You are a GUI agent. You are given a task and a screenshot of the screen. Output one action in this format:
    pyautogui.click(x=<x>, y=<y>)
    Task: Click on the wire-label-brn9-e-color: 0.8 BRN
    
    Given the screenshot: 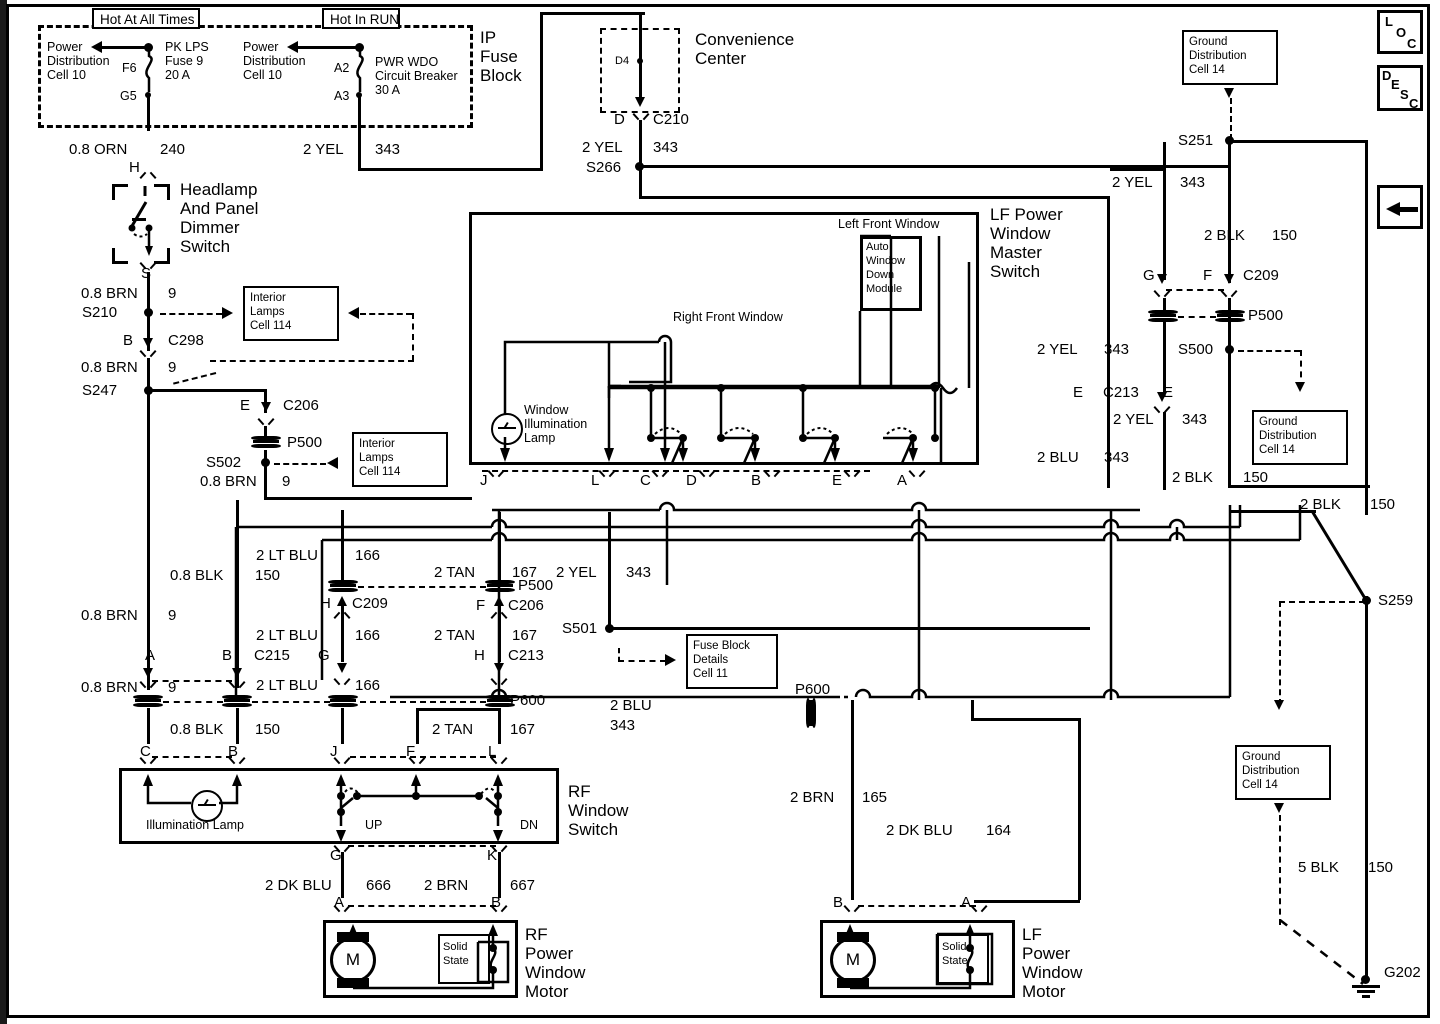 What is the action you would take?
    pyautogui.click(x=109, y=687)
    